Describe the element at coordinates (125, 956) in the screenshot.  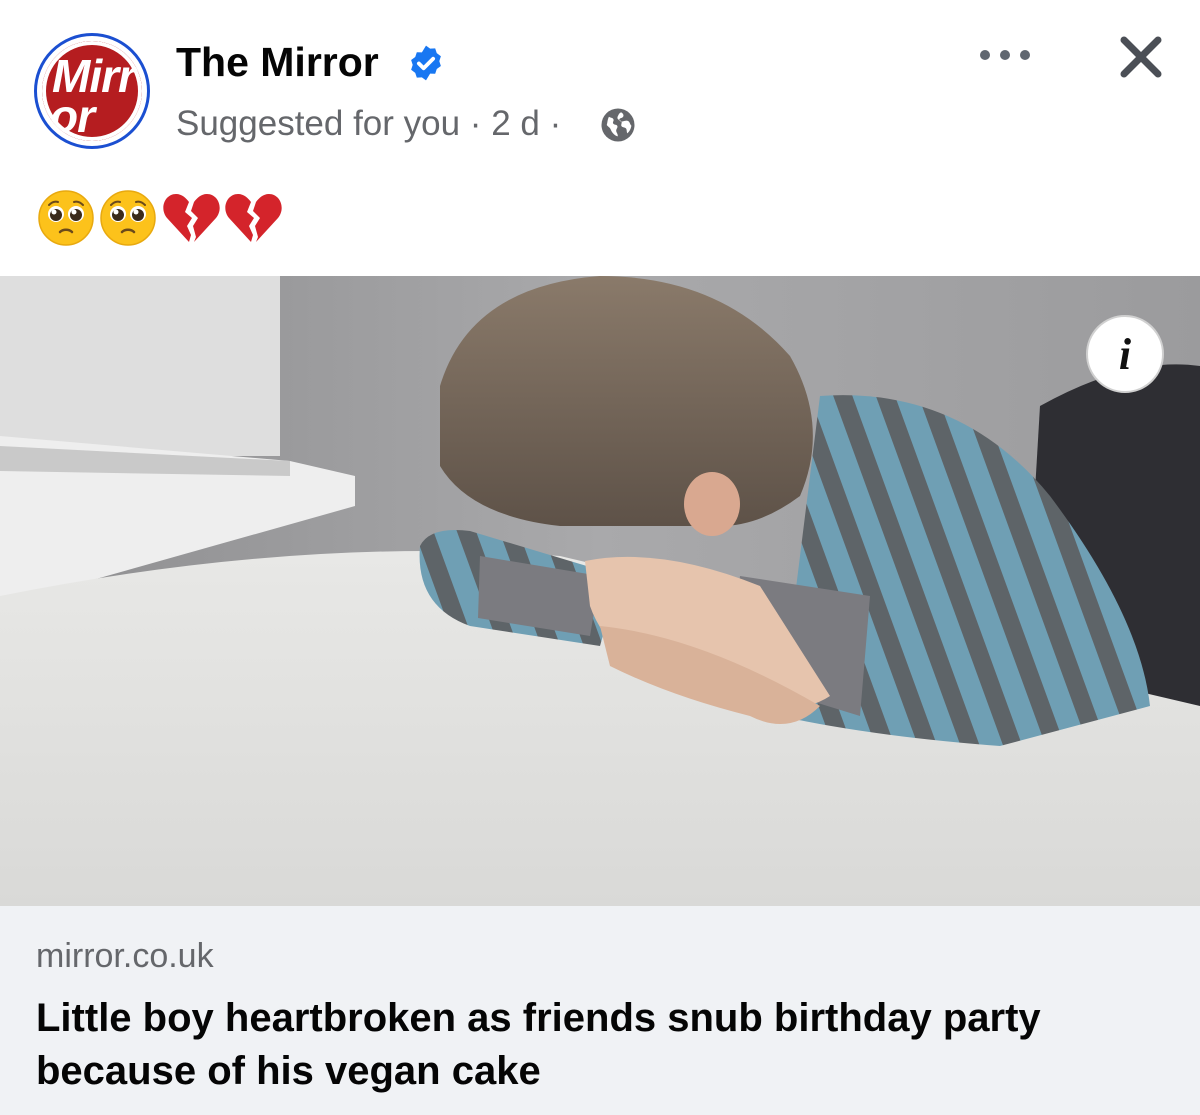
I see `link-domain: mirror.co.uk` at that location.